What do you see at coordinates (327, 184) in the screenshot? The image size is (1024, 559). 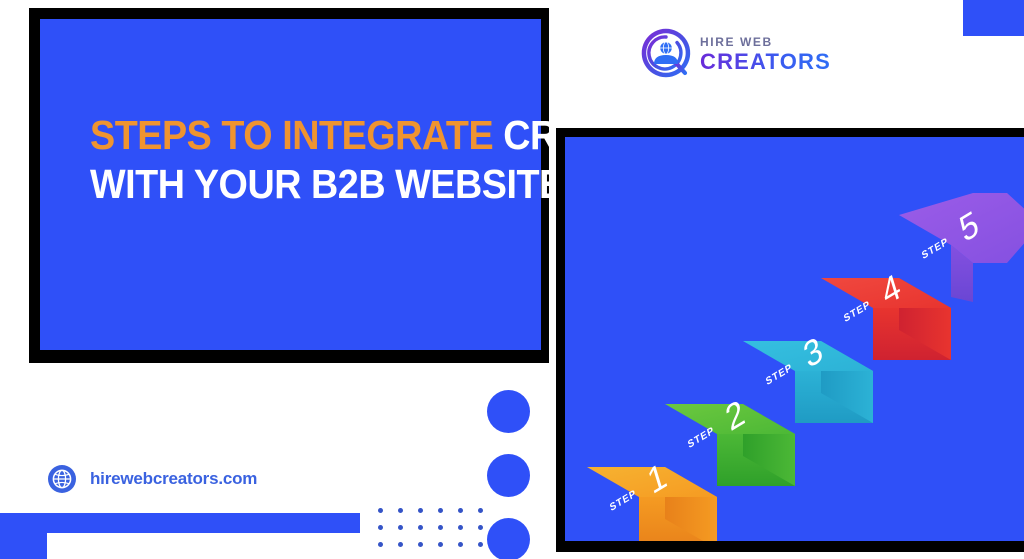 I see `headline-line-2: WITH YOUR B2B WEBSITE` at bounding box center [327, 184].